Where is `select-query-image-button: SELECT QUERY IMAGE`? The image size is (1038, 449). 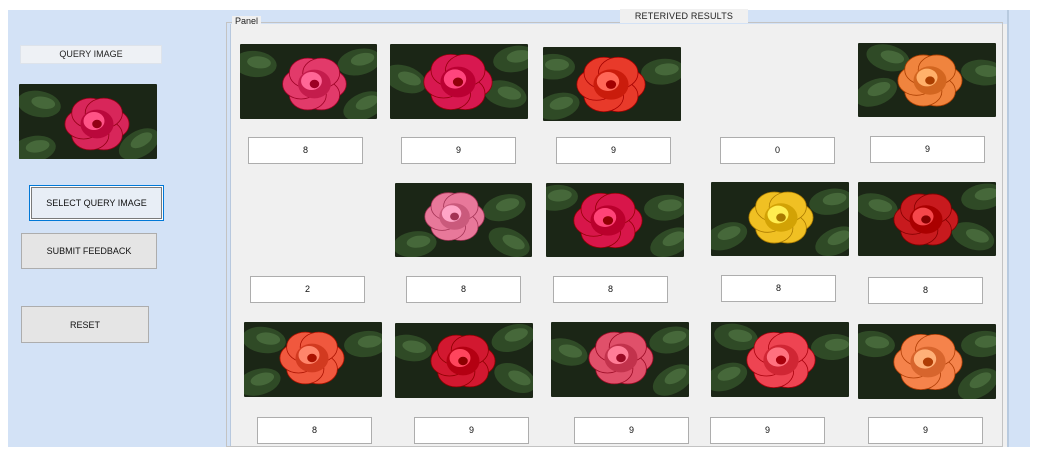
select-query-image-button: SELECT QUERY IMAGE is located at coordinates (96, 203).